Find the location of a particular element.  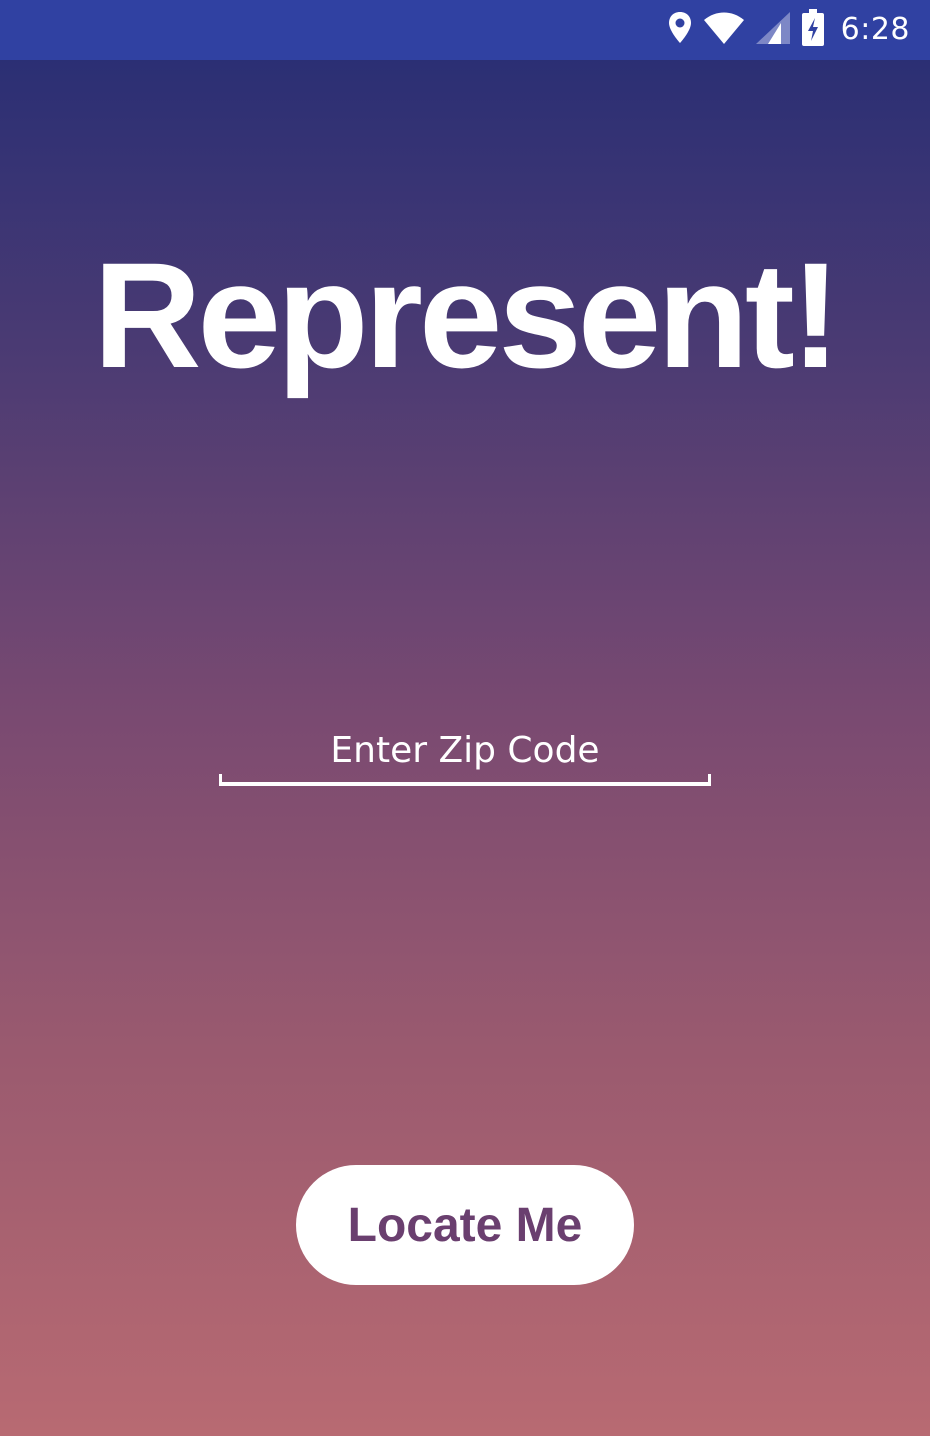

status-time: 6:28 is located at coordinates (875, 29).